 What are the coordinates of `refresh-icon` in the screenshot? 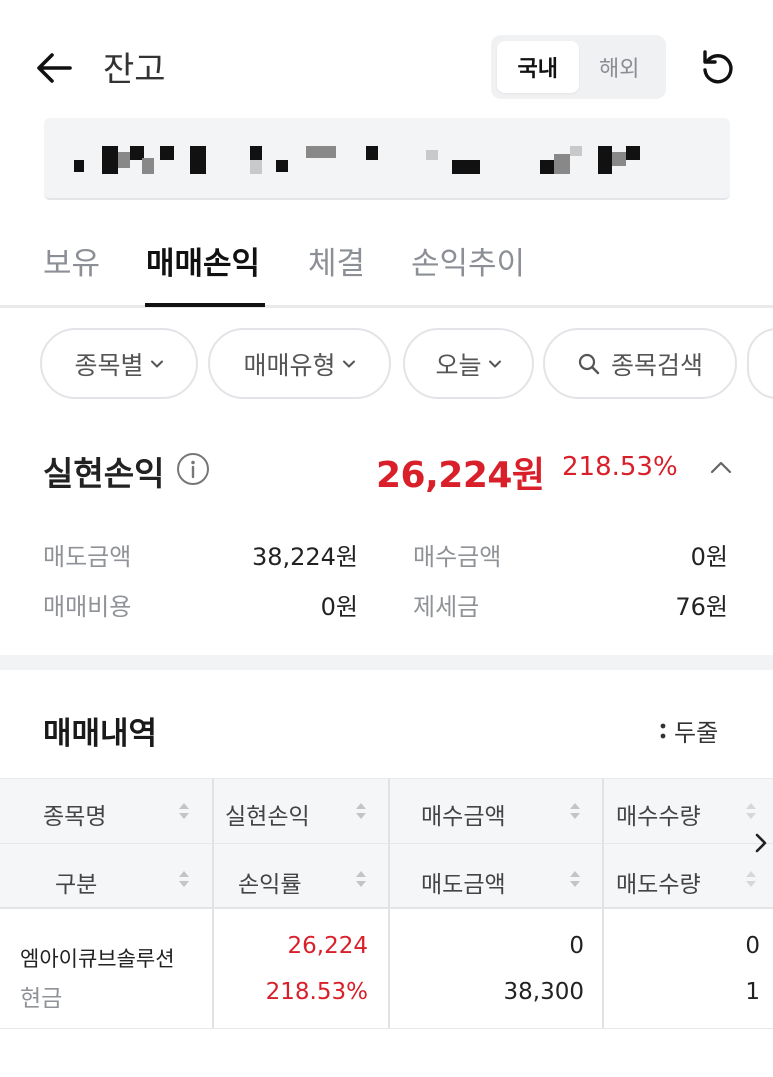 It's located at (718, 67).